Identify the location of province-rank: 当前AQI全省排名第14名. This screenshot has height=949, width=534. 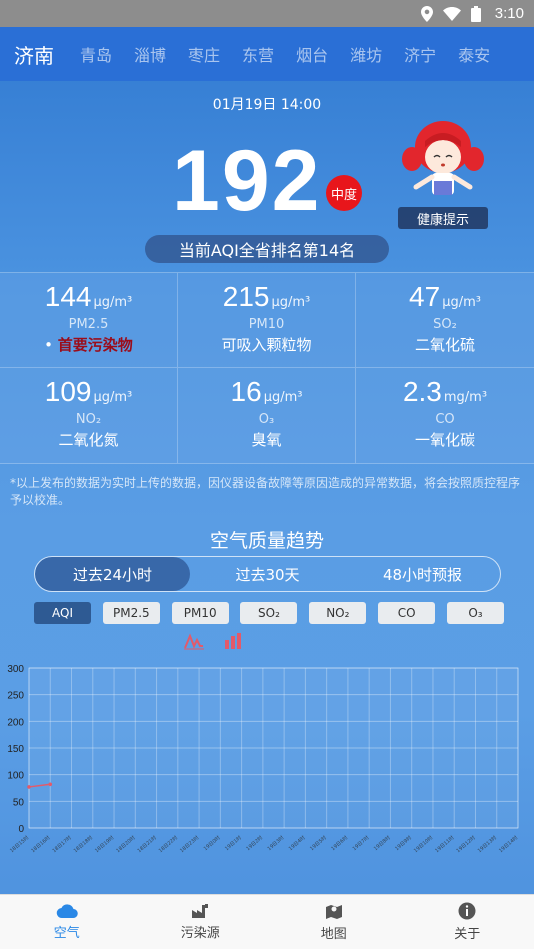
(267, 249).